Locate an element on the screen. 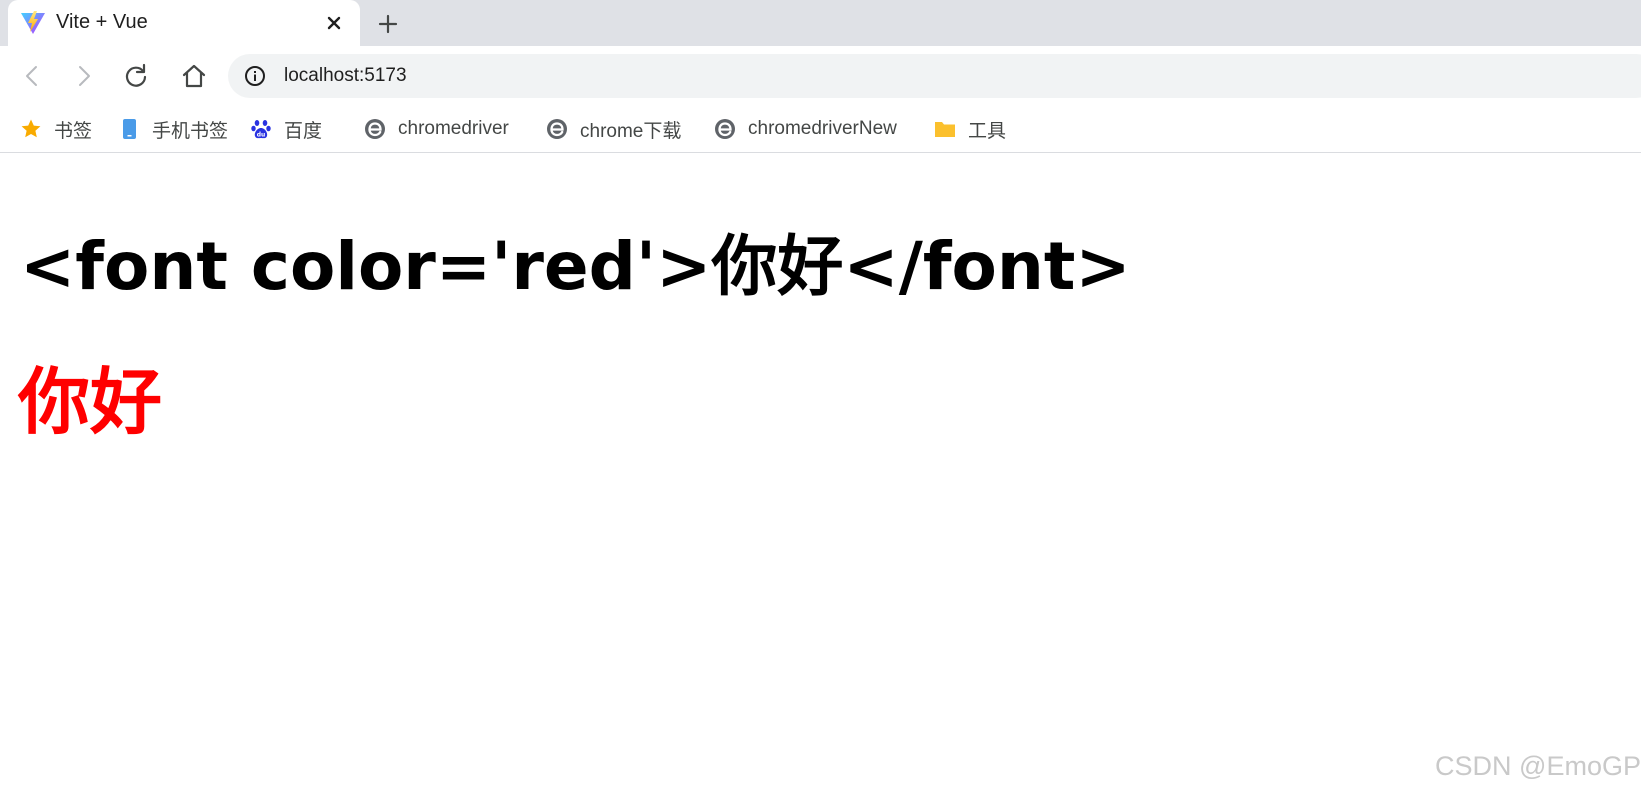  bookmark-chromedriver: chromedriver is located at coordinates (436, 129).